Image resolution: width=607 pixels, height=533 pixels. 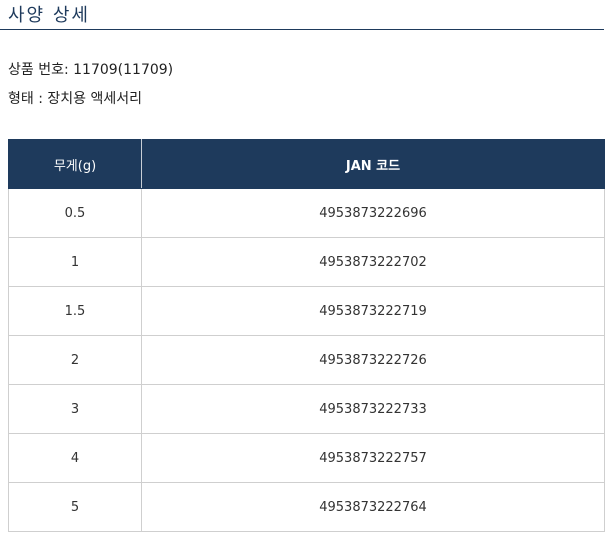 What do you see at coordinates (75, 164) in the screenshot?
I see `header-weight: 무게(g)` at bounding box center [75, 164].